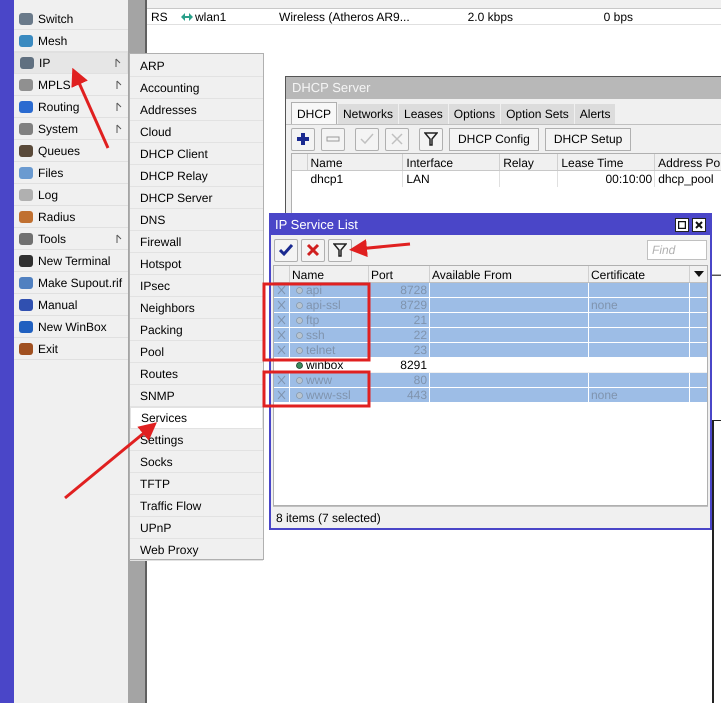 This screenshot has width=721, height=703. Describe the element at coordinates (328, 395) in the screenshot. I see `table-cell-text: www-ssl` at that location.